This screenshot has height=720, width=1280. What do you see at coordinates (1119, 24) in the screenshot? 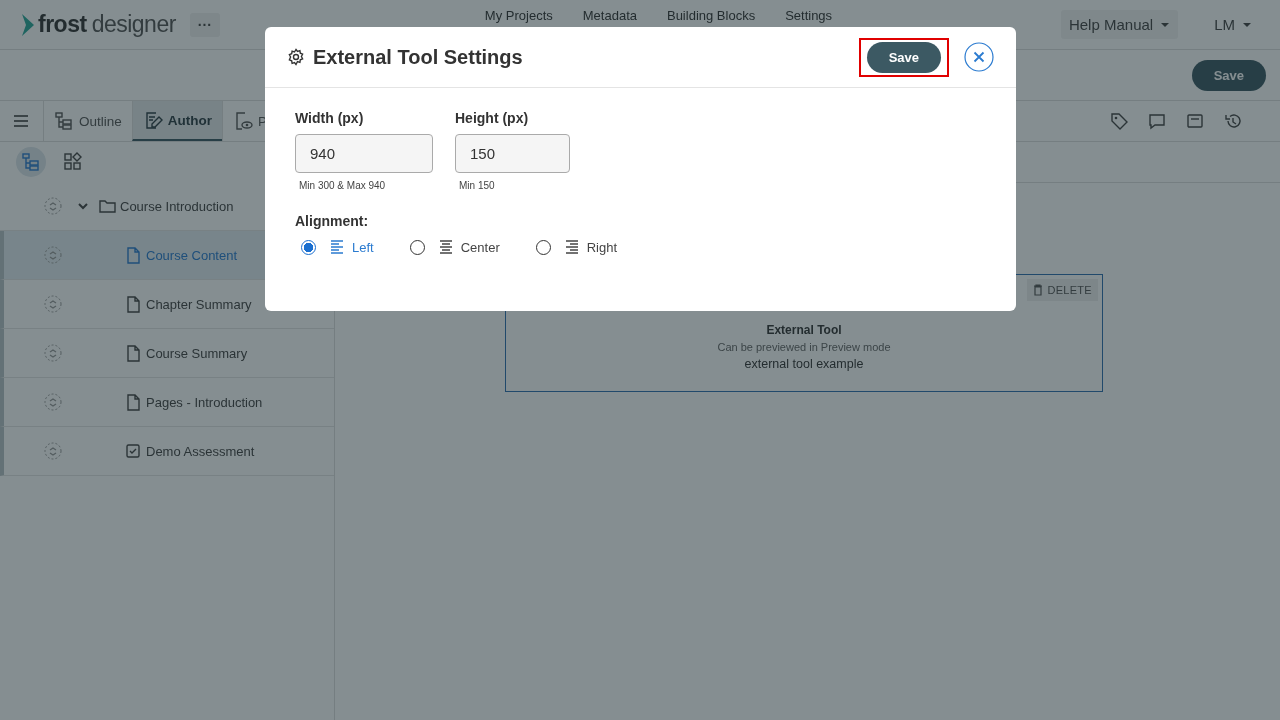
I see `help-menu: Help Manual` at bounding box center [1119, 24].